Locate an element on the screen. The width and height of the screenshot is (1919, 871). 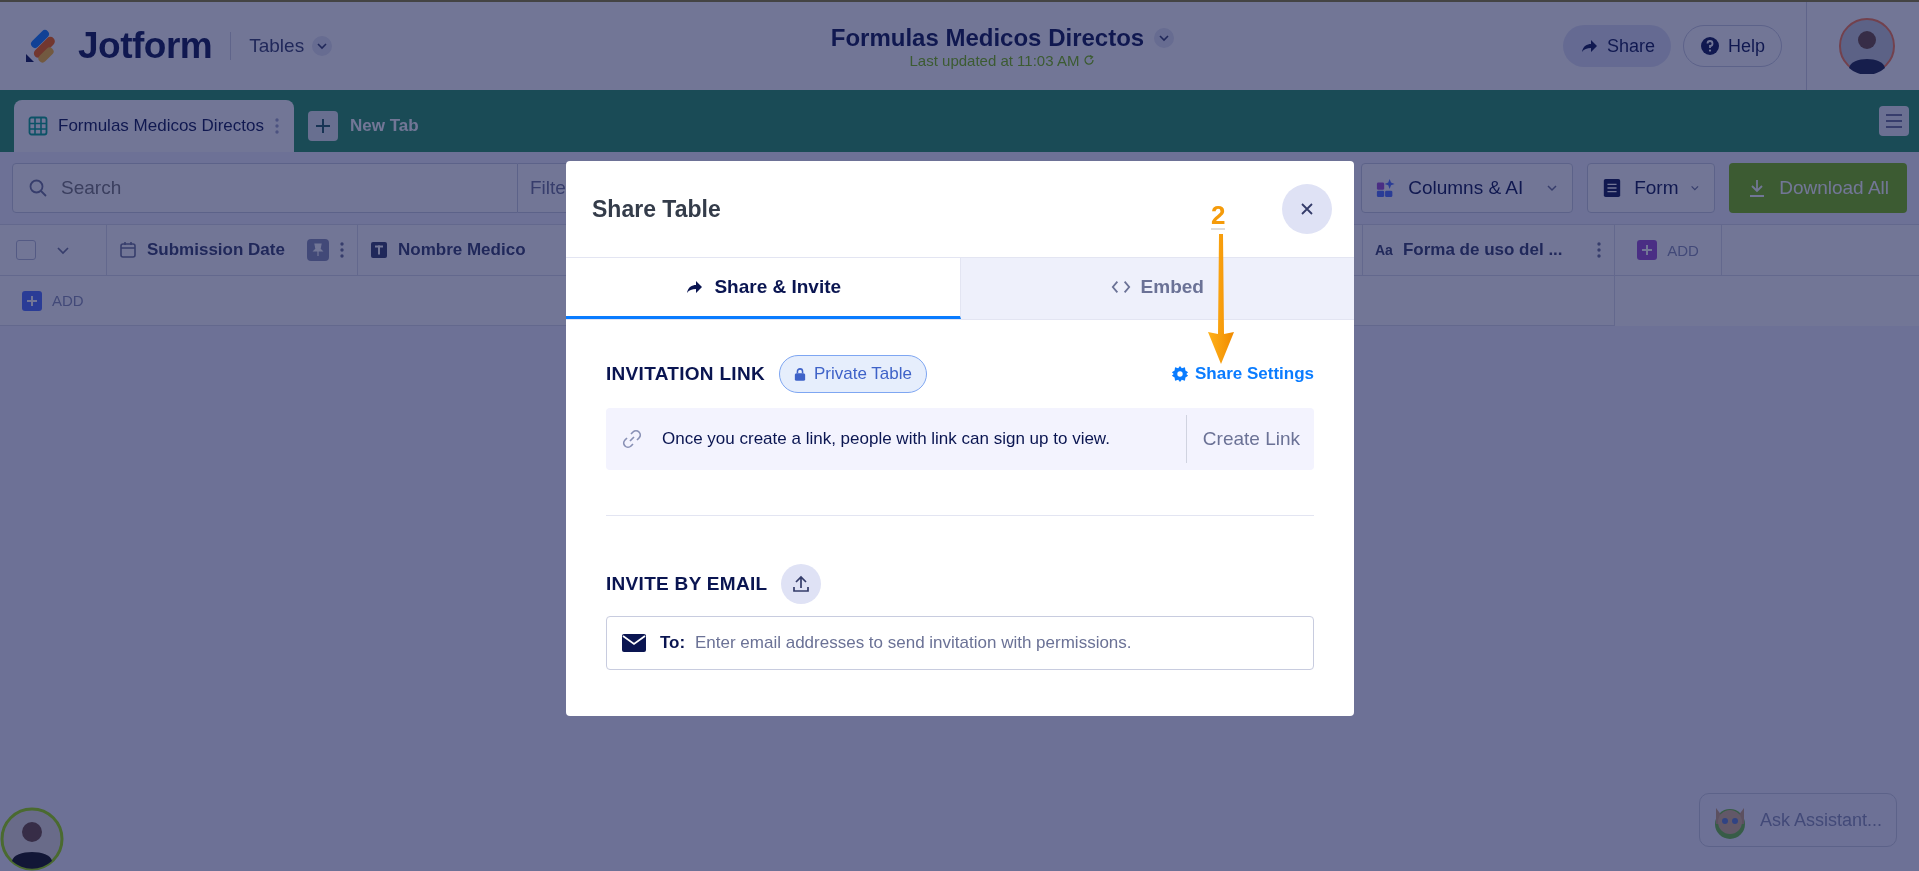
gear-icon is located at coordinates (1179, 374).